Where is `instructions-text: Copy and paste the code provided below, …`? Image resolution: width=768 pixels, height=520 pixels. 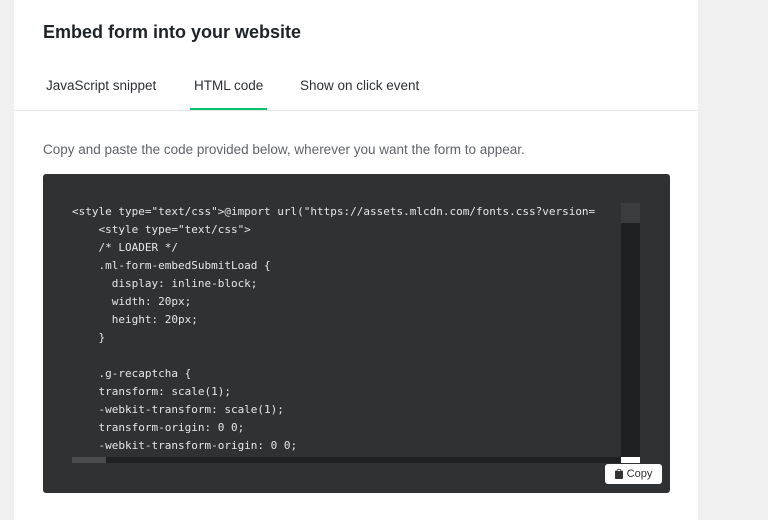 instructions-text: Copy and paste the code provided below, … is located at coordinates (284, 149).